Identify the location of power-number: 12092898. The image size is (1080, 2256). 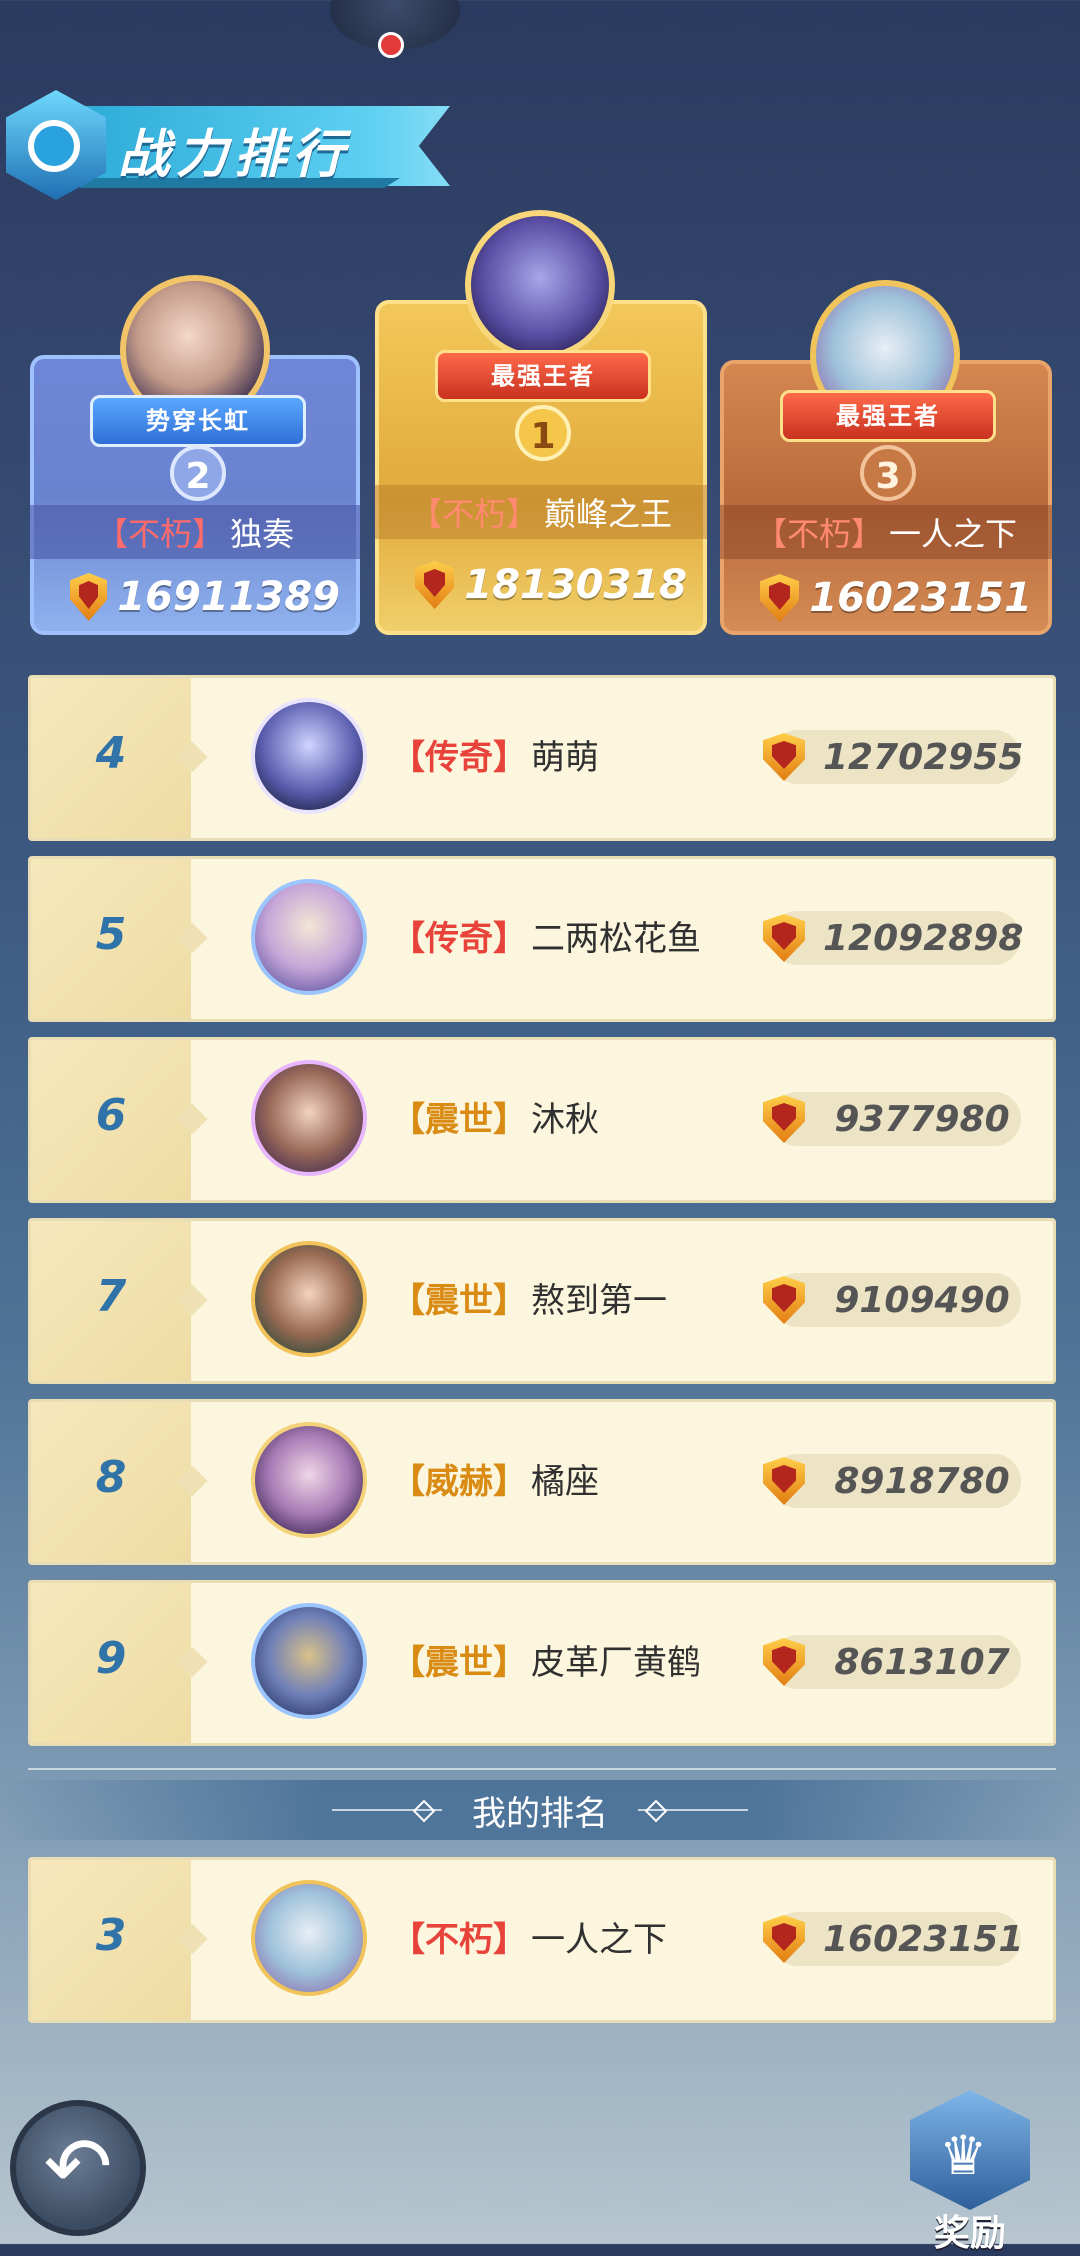
(923, 938).